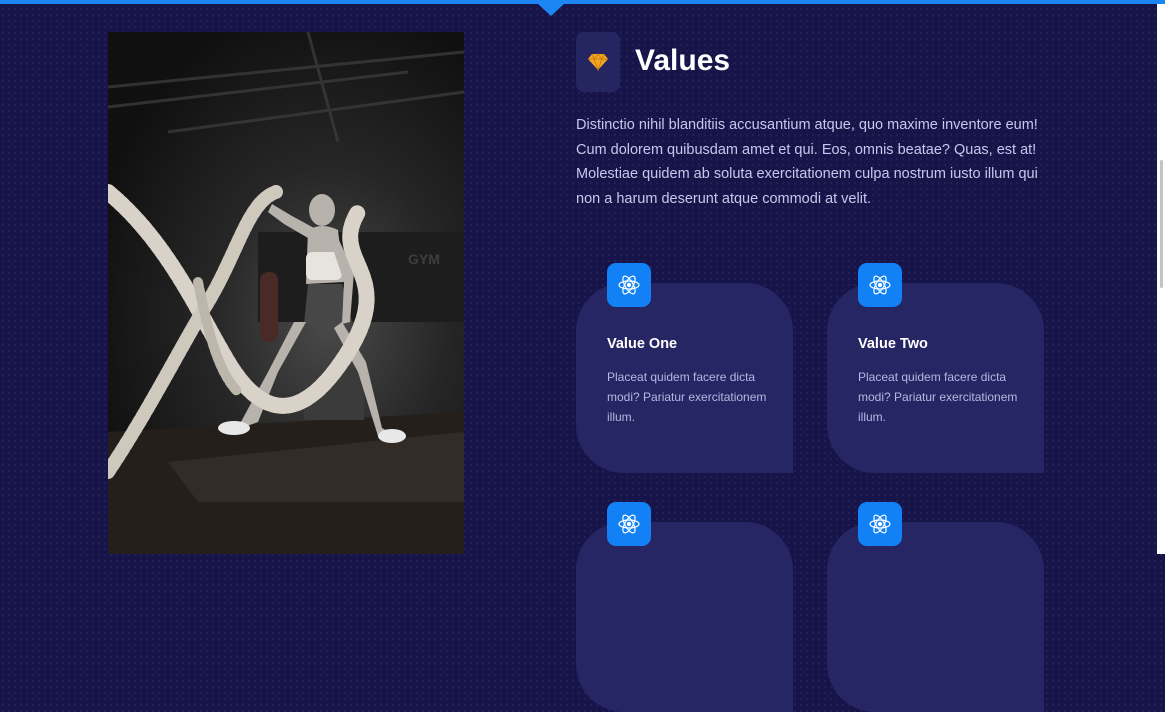 The image size is (1165, 712). What do you see at coordinates (598, 62) in the screenshot?
I see `gem-icon` at bounding box center [598, 62].